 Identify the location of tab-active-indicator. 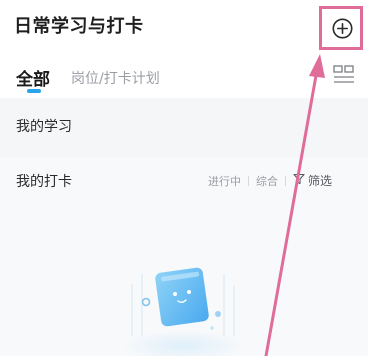
(34, 91).